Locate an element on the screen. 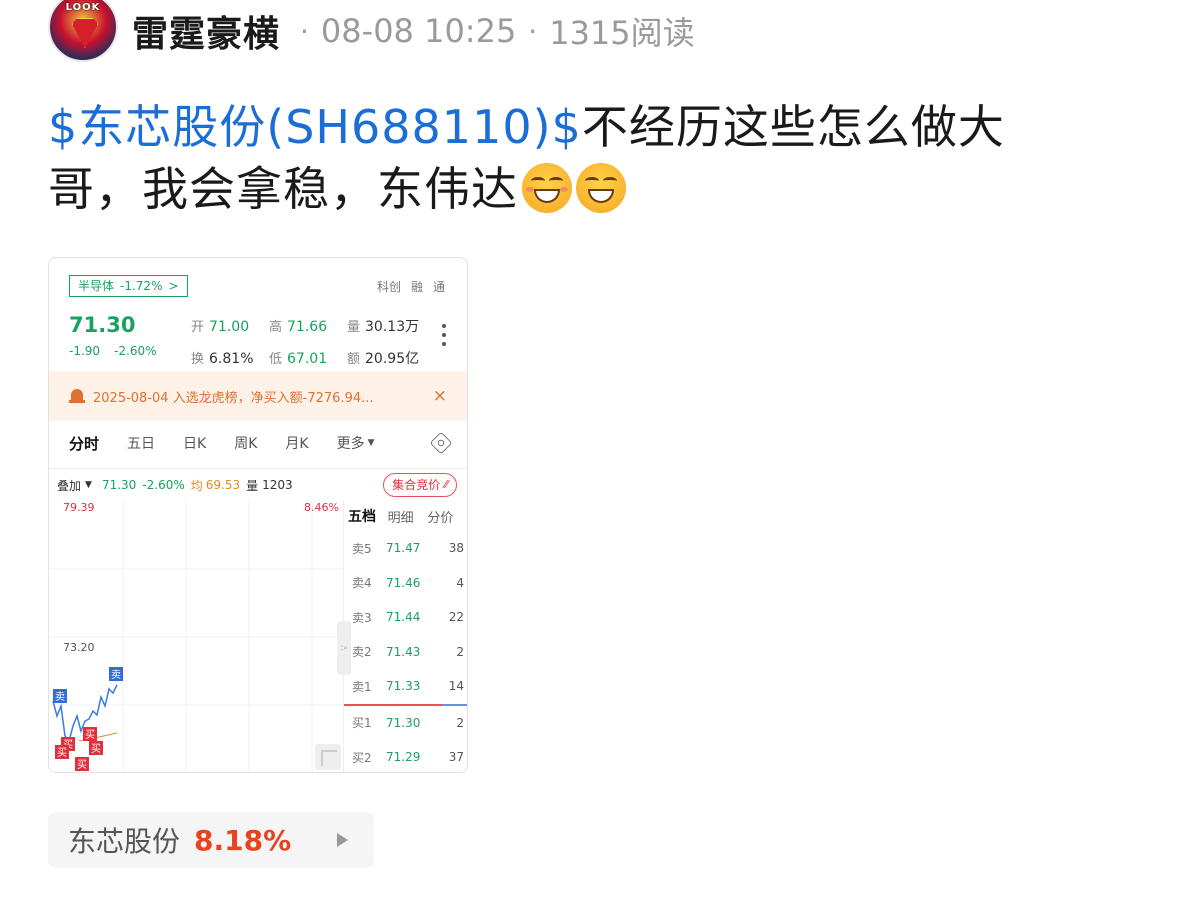 This screenshot has height=898, width=1179. avatar-text: LOOK is located at coordinates (83, 7).